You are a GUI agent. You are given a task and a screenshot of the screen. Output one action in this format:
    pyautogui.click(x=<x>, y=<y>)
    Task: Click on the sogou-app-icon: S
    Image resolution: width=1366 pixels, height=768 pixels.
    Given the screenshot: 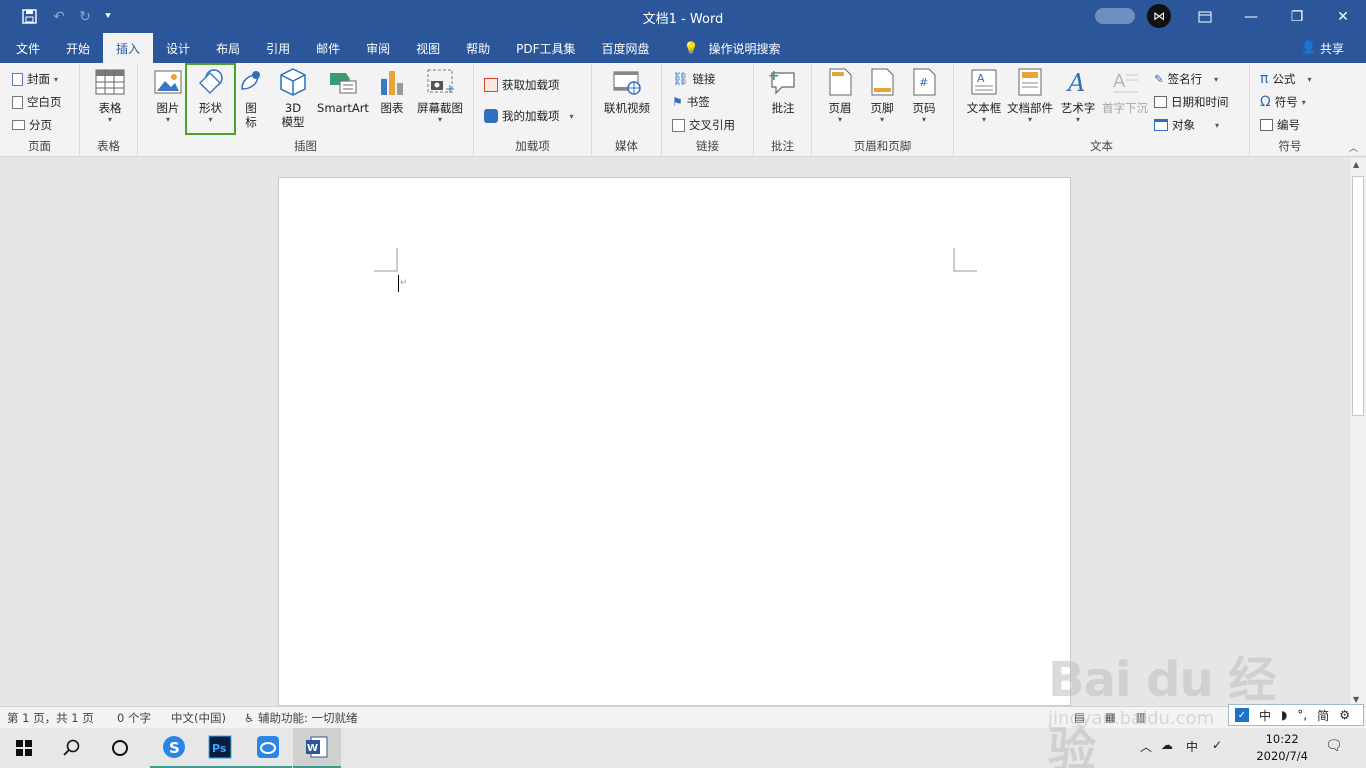 What is the action you would take?
    pyautogui.click(x=174, y=748)
    